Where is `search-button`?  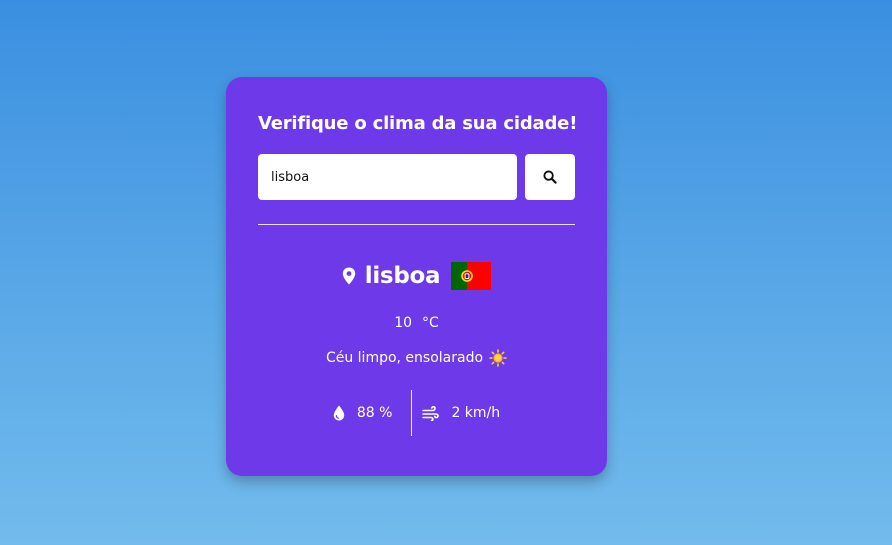
search-button is located at coordinates (550, 177).